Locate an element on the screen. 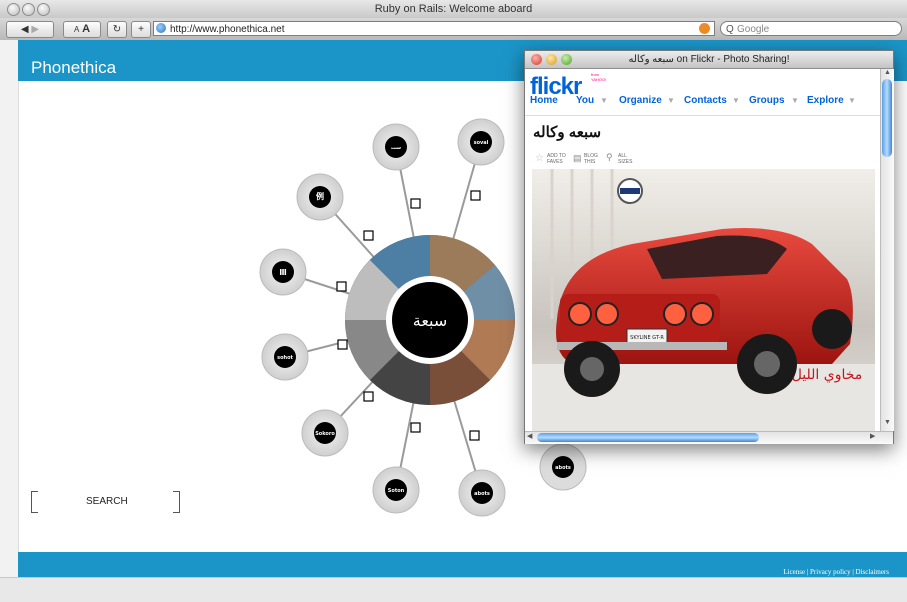 The height and width of the screenshot is (602, 907). scroll-down-icon: ▼ is located at coordinates (887, 422).